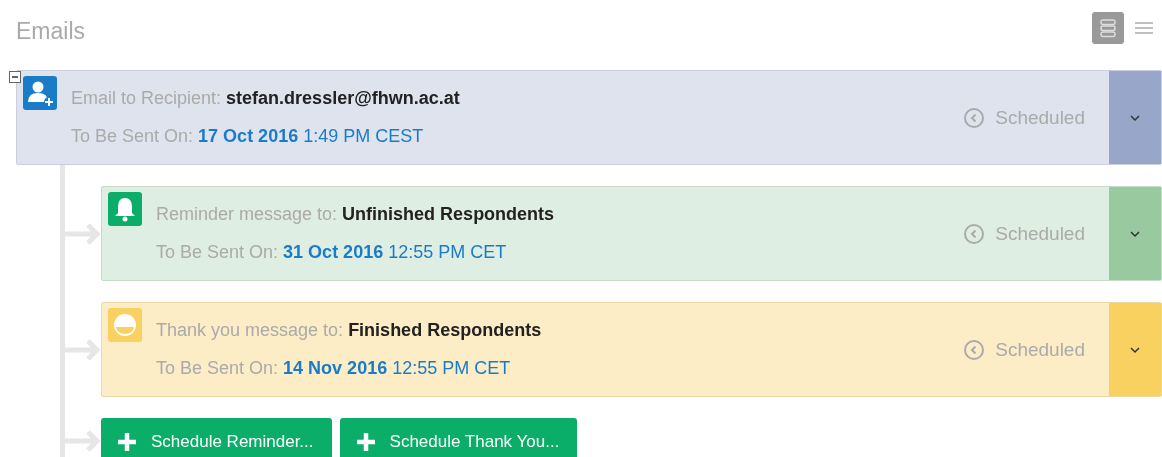 This screenshot has height=457, width=1162. Describe the element at coordinates (250, 330) in the screenshot. I see `email-label: Thank you message to:` at that location.